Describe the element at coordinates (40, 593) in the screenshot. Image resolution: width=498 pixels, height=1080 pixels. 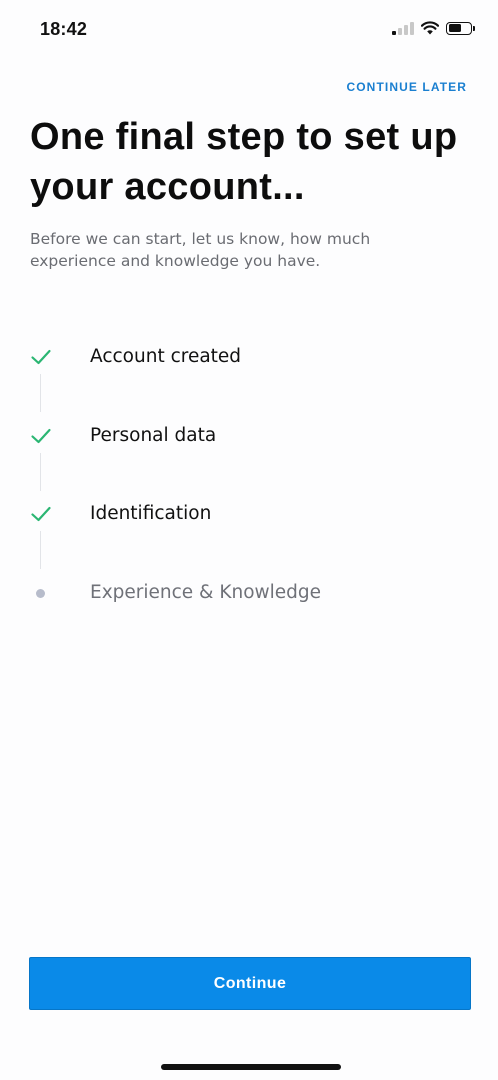
I see `pending-dot-icon` at that location.